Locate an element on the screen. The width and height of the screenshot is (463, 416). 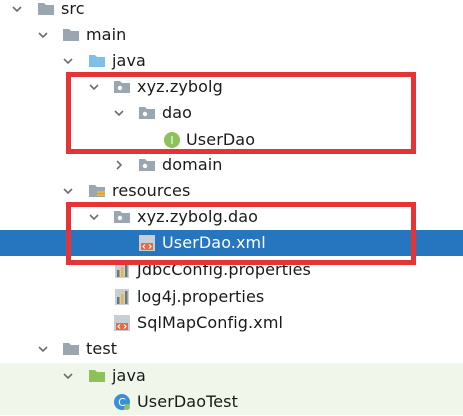
tree-node-label: UserDao is located at coordinates (221, 139).